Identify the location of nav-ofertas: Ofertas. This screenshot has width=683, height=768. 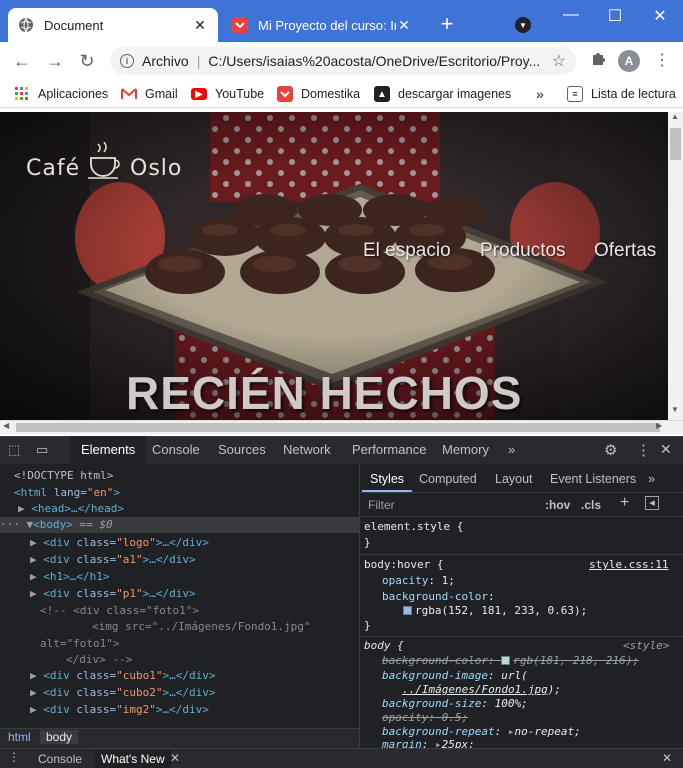
(625, 251).